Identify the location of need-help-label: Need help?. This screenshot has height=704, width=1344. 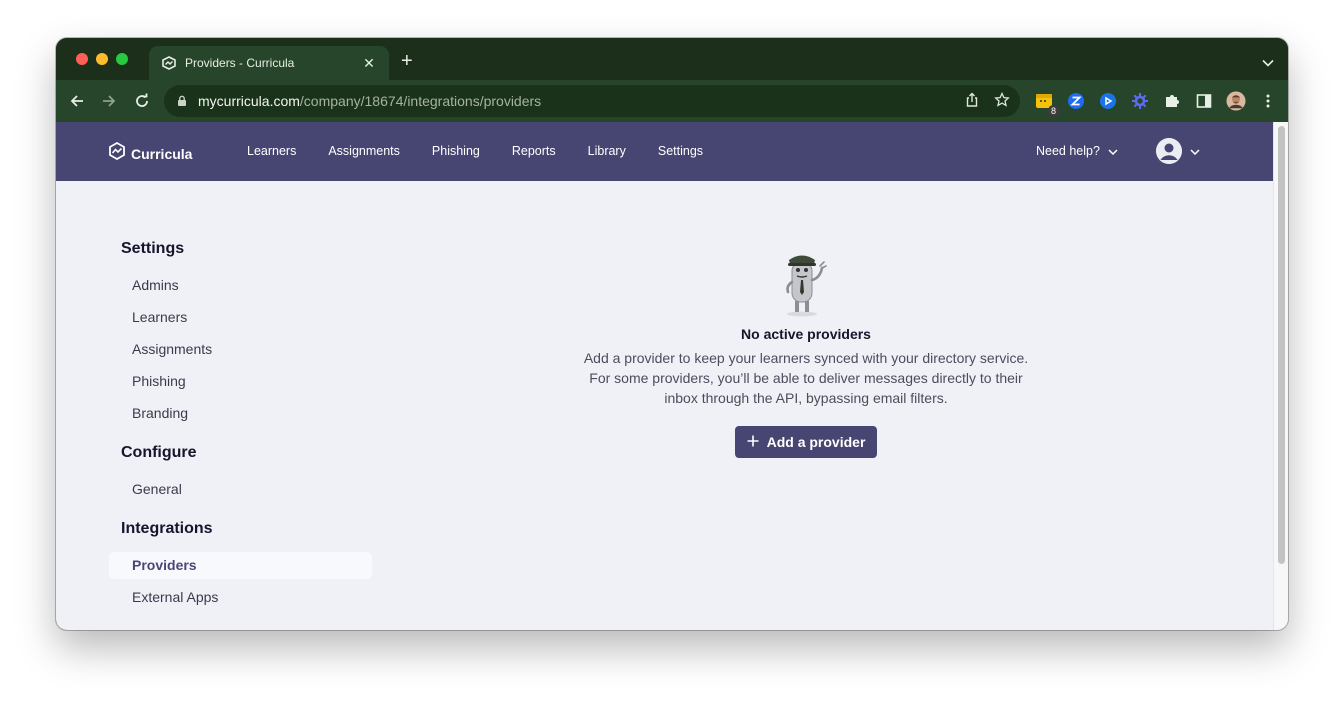
(1068, 151).